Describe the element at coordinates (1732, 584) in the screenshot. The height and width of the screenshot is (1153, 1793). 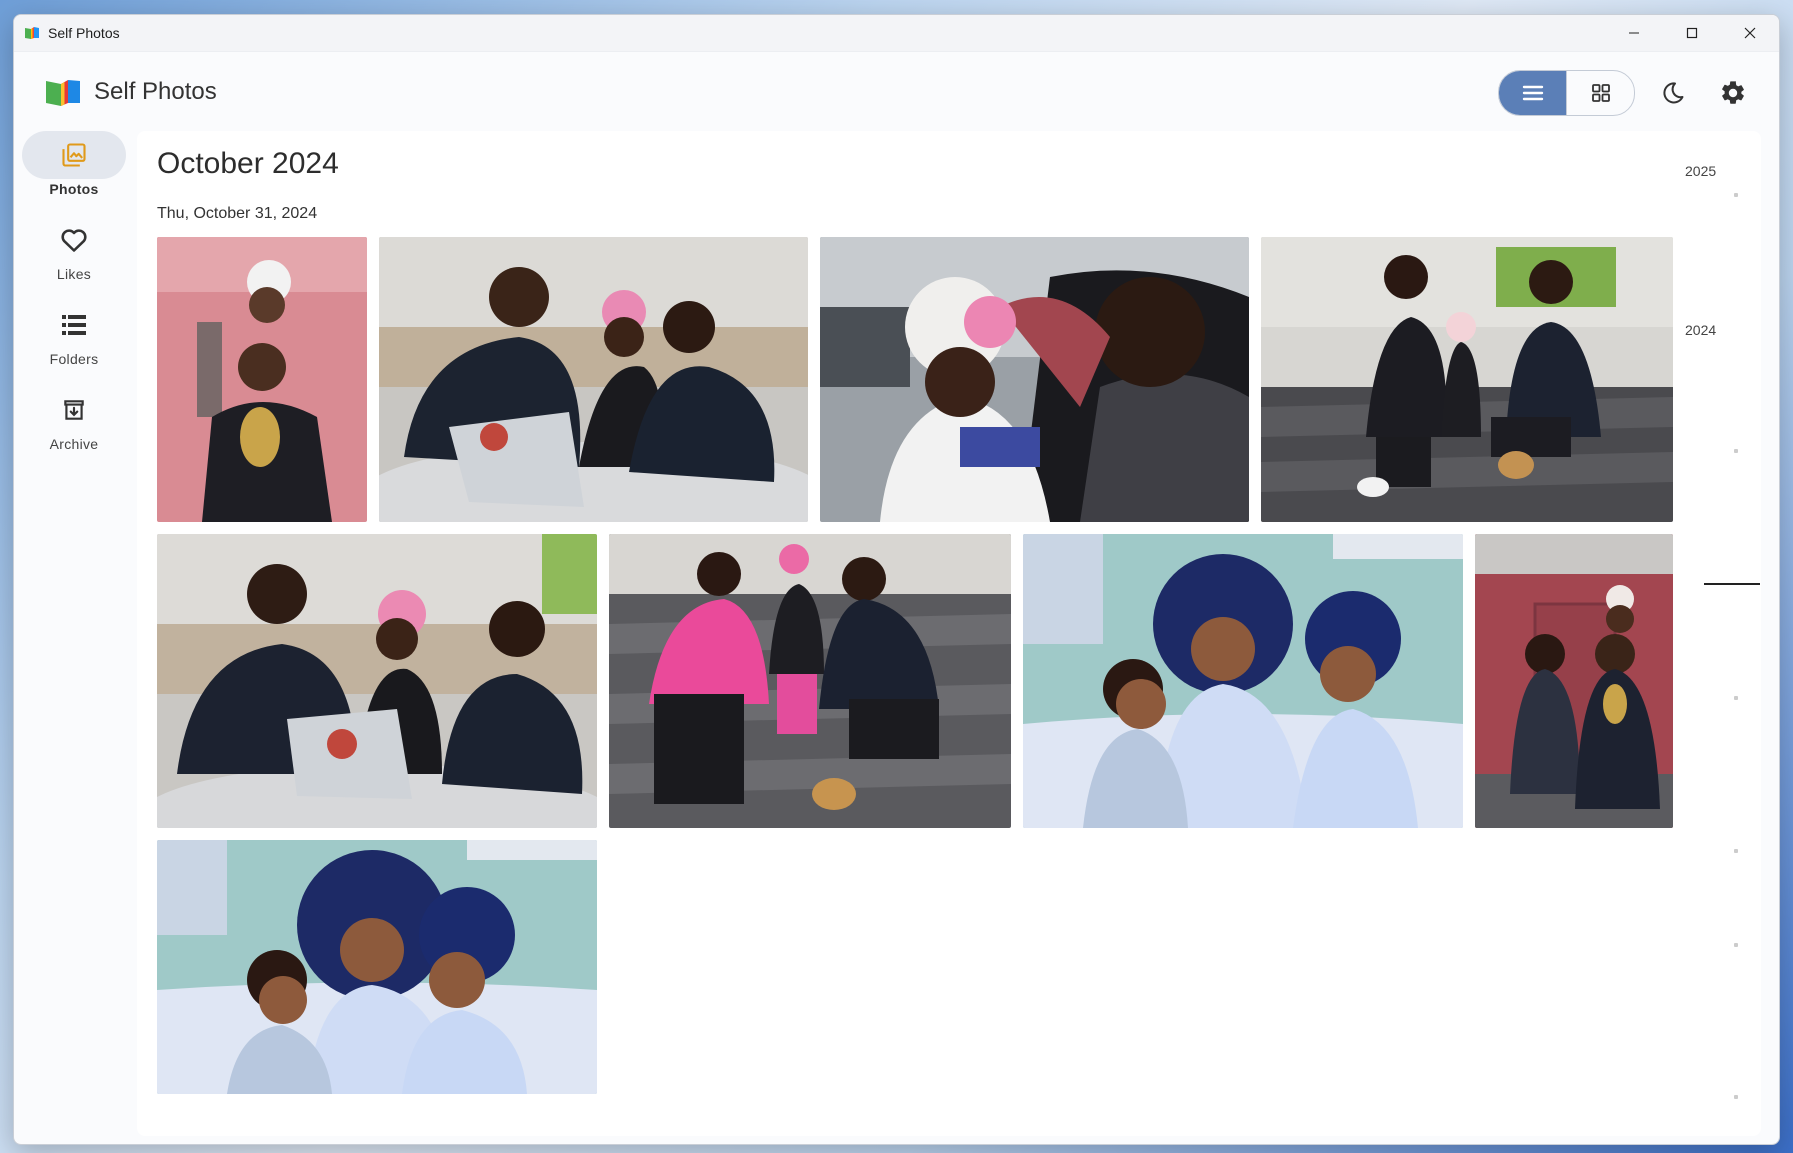
I see `timeline-current-position` at that location.